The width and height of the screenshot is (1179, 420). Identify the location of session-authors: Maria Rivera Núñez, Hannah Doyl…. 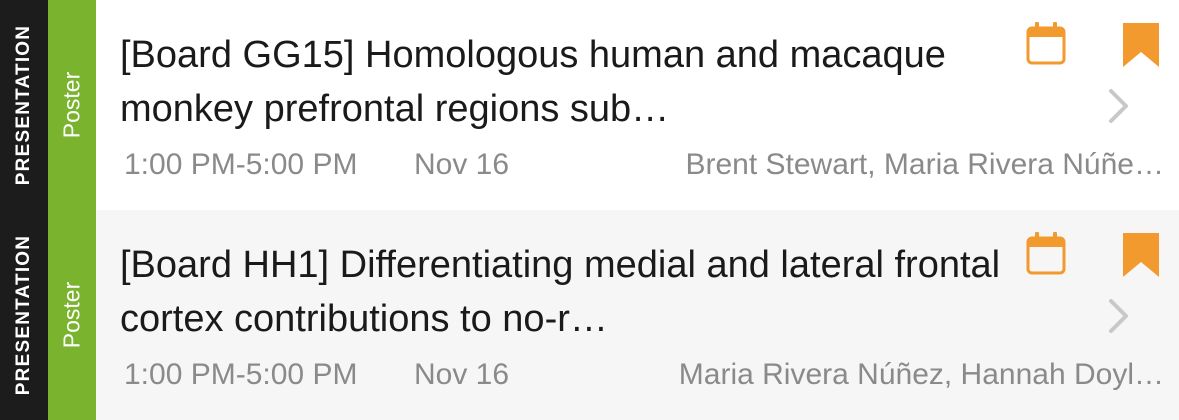
(921, 374).